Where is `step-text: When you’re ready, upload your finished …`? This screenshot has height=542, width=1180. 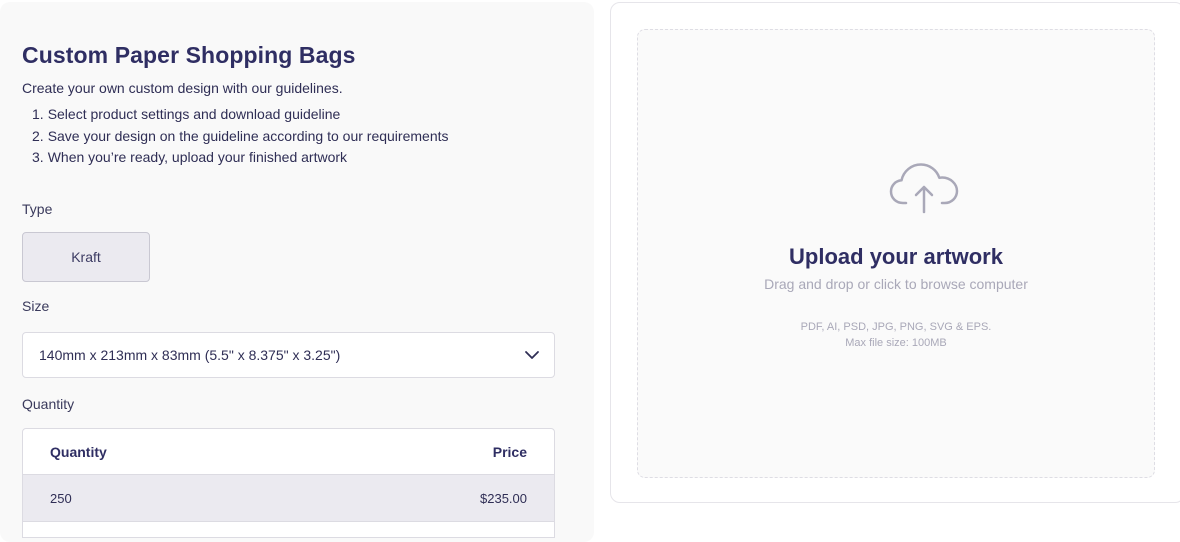
step-text: When you’re ready, upload your finished … is located at coordinates (197, 157).